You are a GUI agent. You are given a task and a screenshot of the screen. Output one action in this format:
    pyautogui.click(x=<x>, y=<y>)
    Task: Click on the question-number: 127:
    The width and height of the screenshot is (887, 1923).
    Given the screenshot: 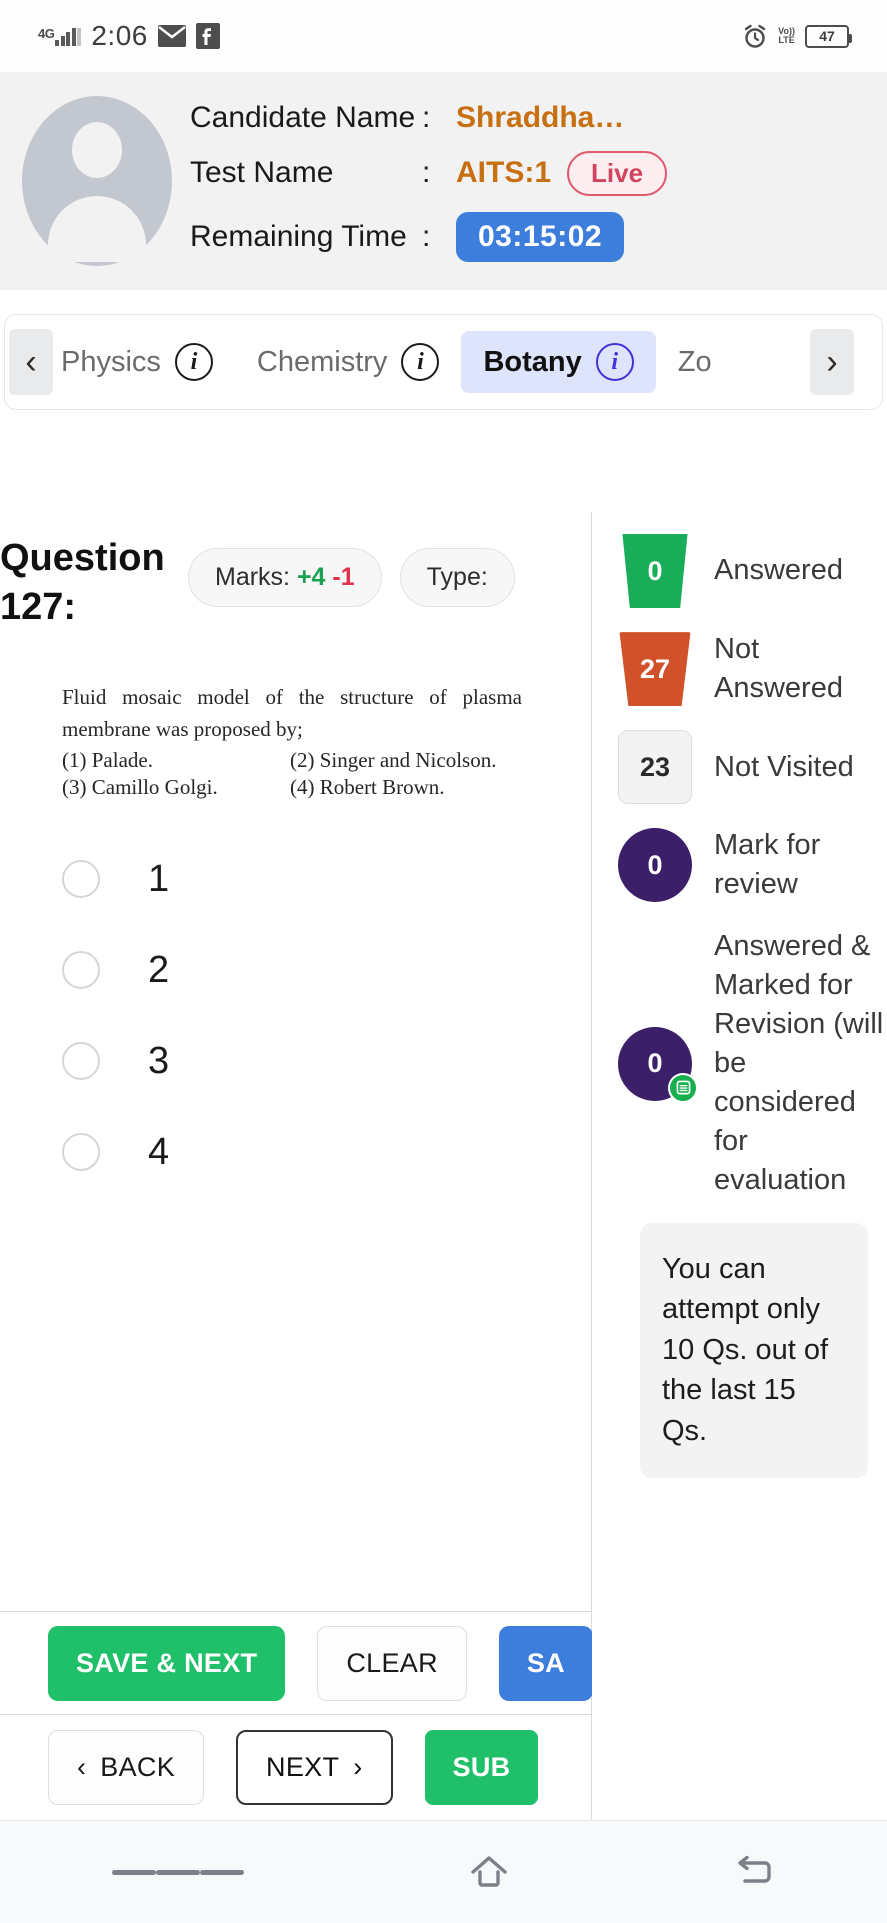 What is the action you would take?
    pyautogui.click(x=38, y=607)
    